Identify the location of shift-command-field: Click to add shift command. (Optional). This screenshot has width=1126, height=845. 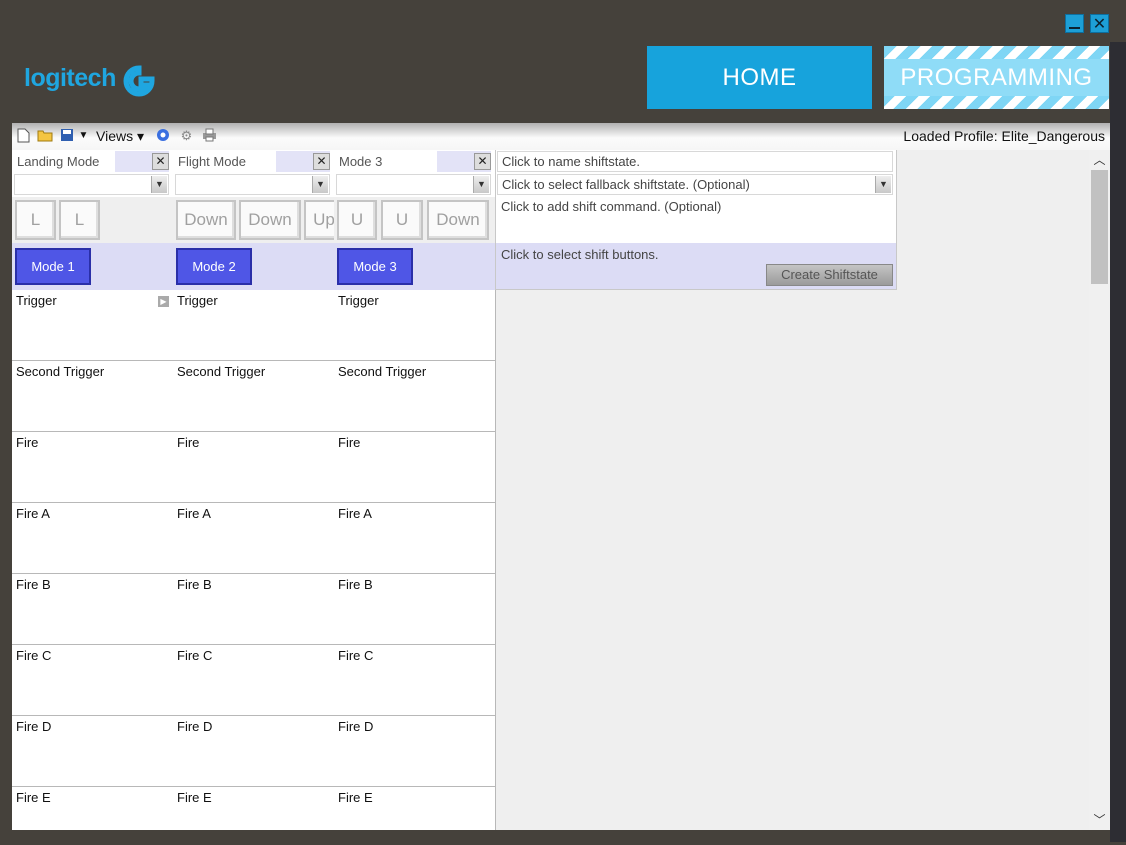
(697, 219).